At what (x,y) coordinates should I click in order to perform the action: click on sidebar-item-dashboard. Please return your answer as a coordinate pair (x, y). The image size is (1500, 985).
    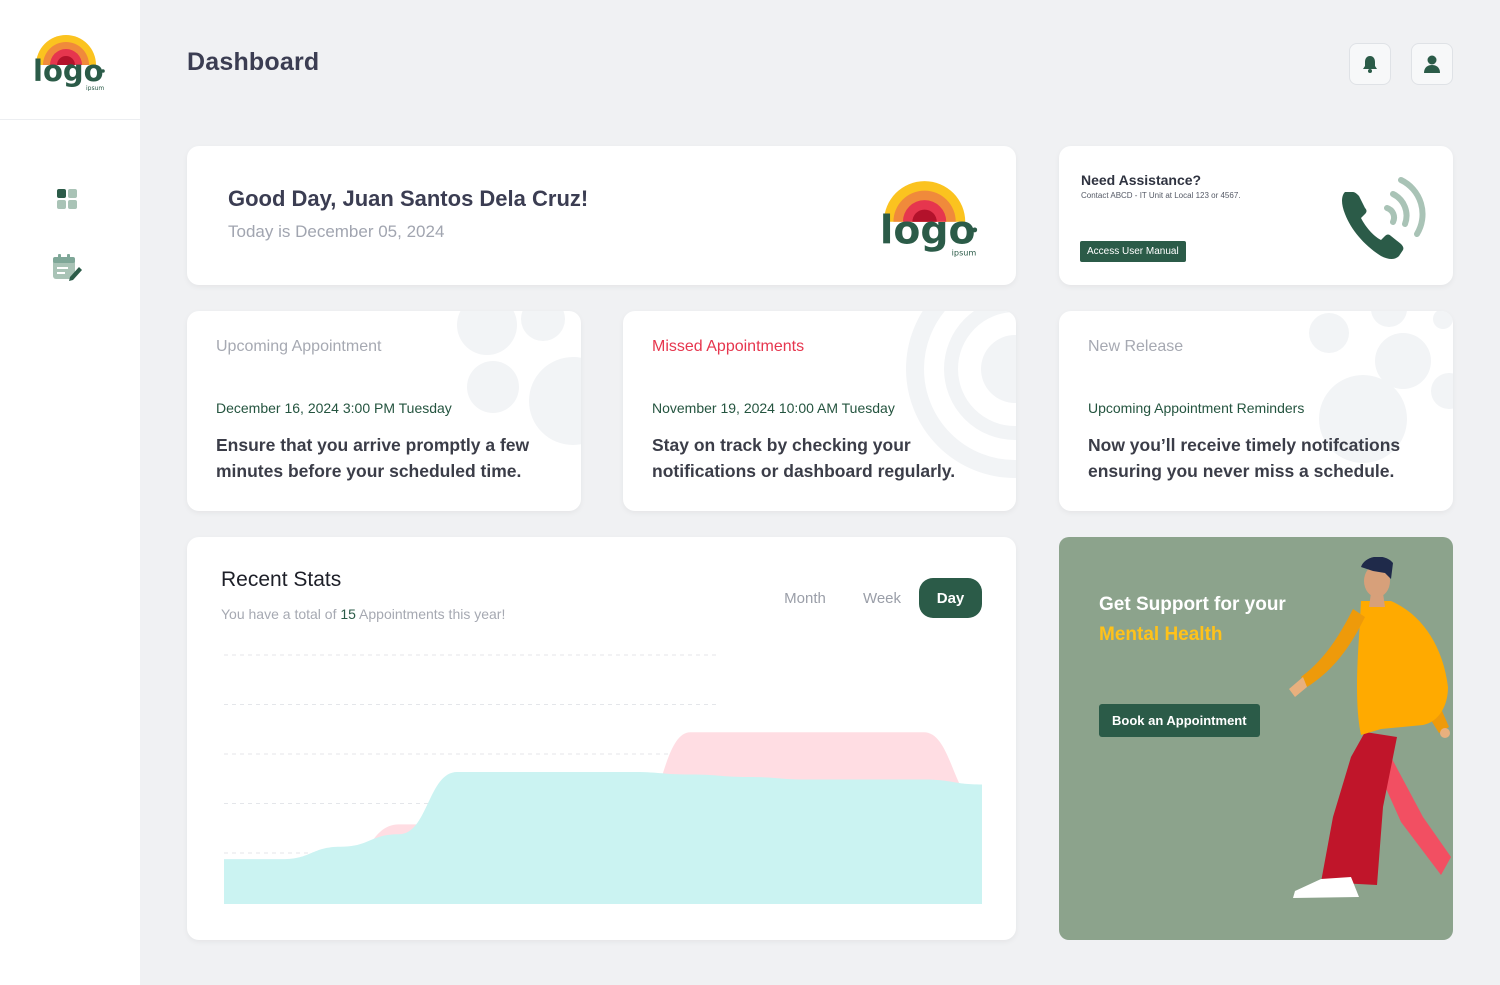
    Looking at the image, I should click on (67, 199).